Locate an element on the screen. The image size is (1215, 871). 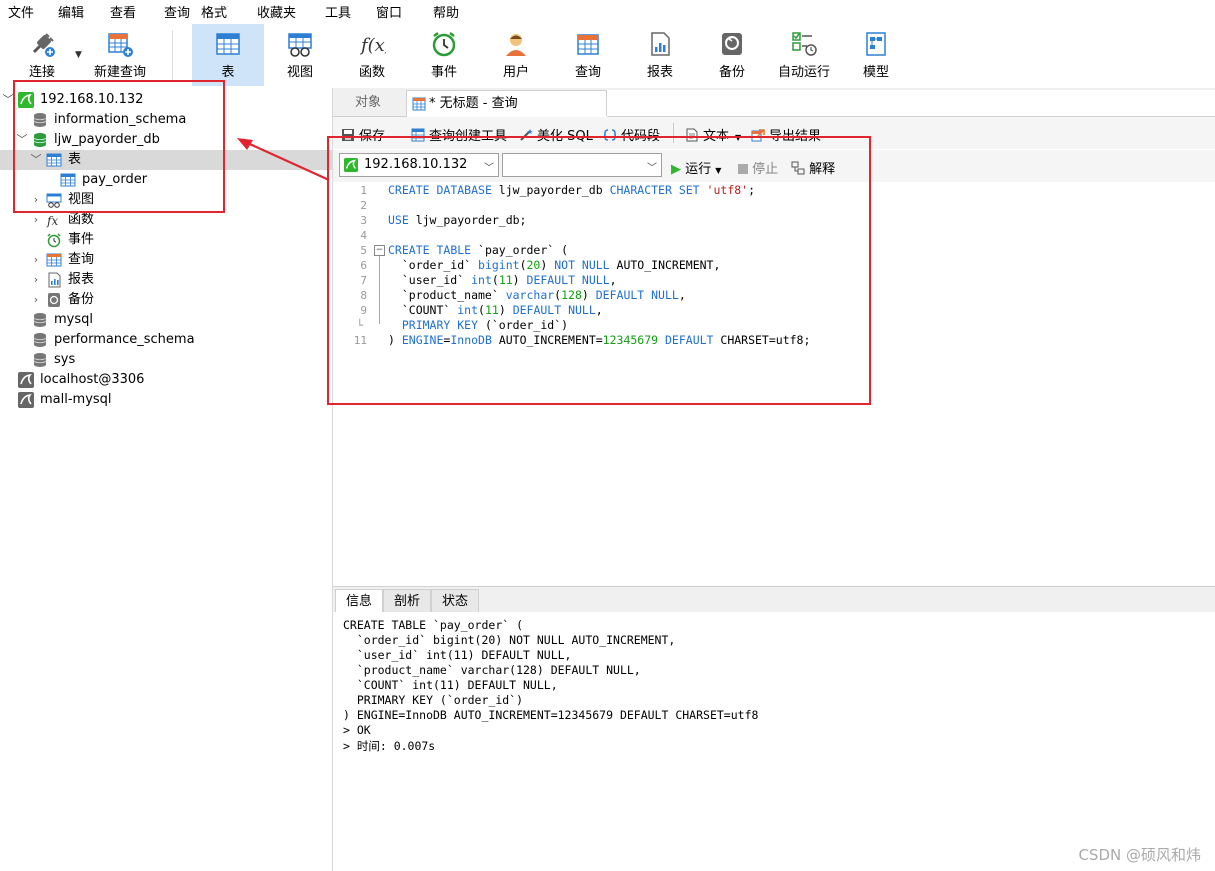
document-tabs: 对象 * 无标题 - 查询 is located at coordinates (774, 102).